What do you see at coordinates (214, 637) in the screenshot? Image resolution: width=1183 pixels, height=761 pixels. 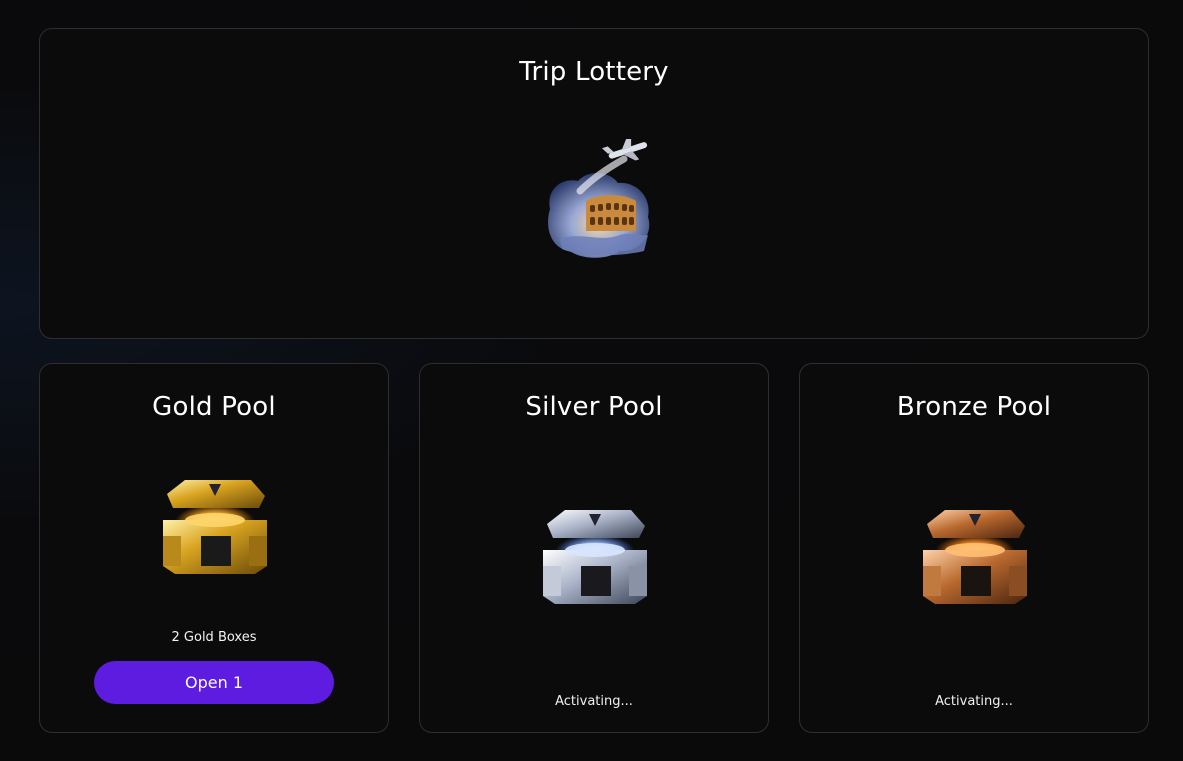 I see `gold-box-count: 2 Gold Boxes` at bounding box center [214, 637].